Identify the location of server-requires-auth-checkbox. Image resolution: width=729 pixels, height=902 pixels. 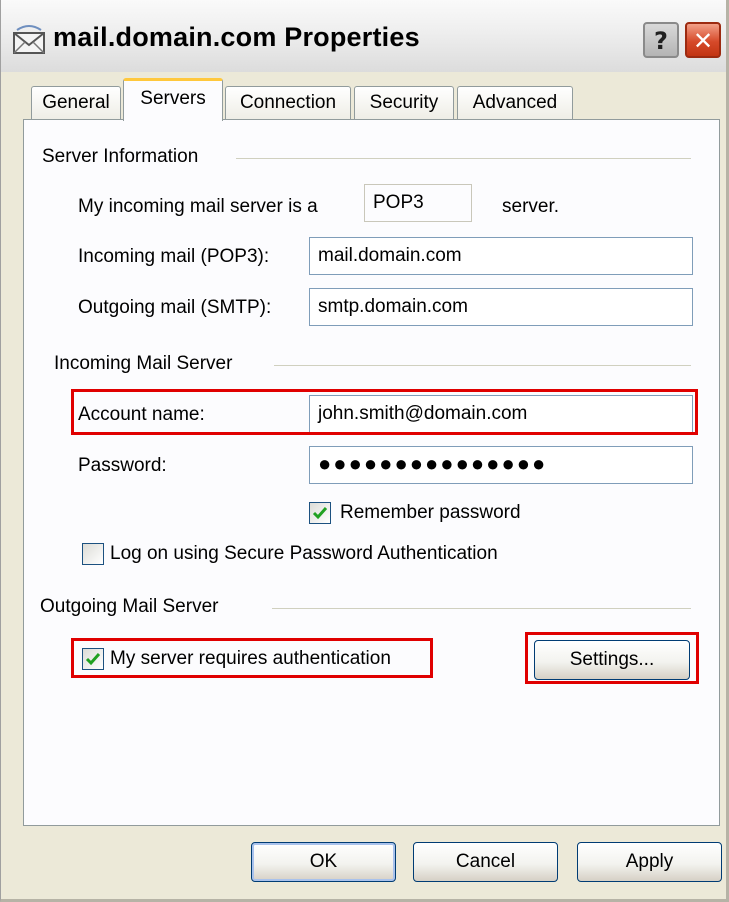
(93, 659).